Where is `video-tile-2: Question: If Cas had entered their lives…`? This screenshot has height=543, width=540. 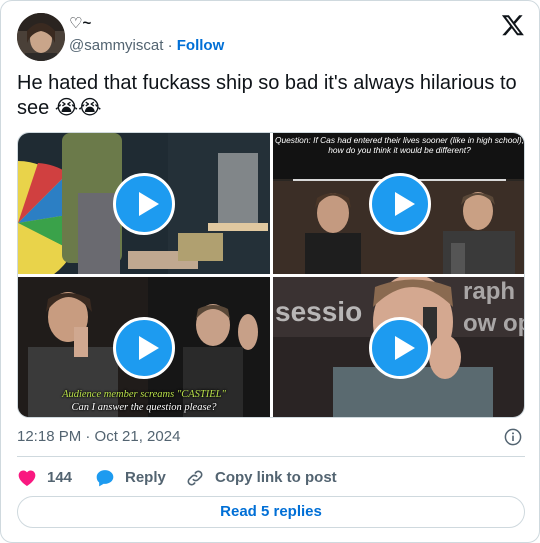
video-tile-2: Question: If Cas had entered their lives… is located at coordinates (399, 203).